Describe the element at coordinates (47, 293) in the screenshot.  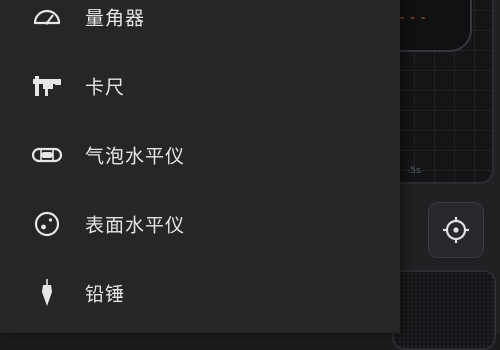
I see `plumb-bob-icon` at that location.